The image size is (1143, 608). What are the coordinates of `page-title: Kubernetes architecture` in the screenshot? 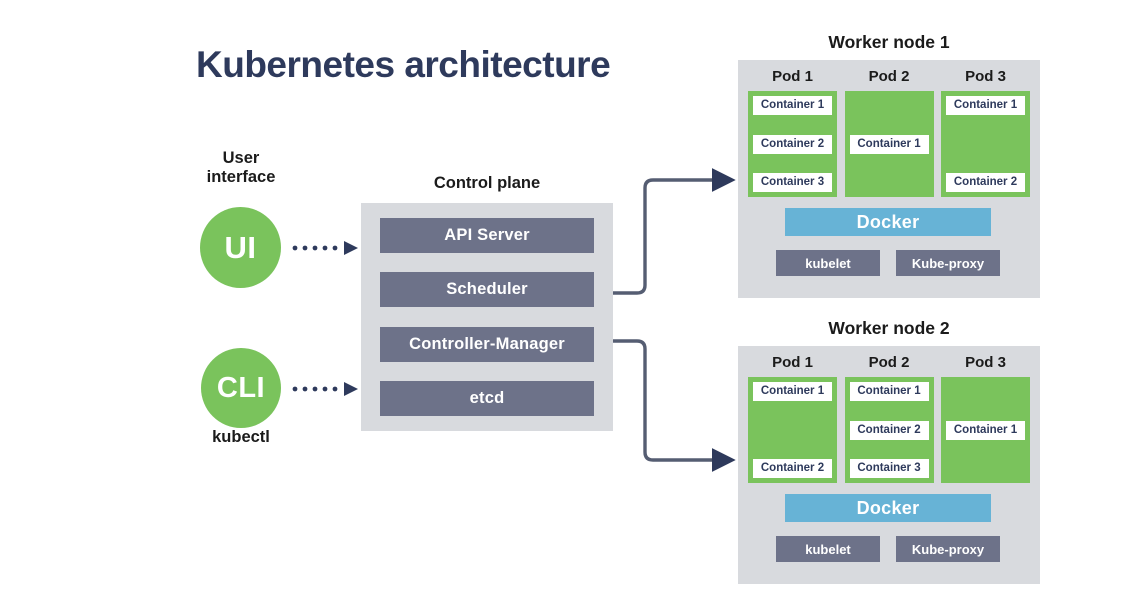 It's located at (403, 64).